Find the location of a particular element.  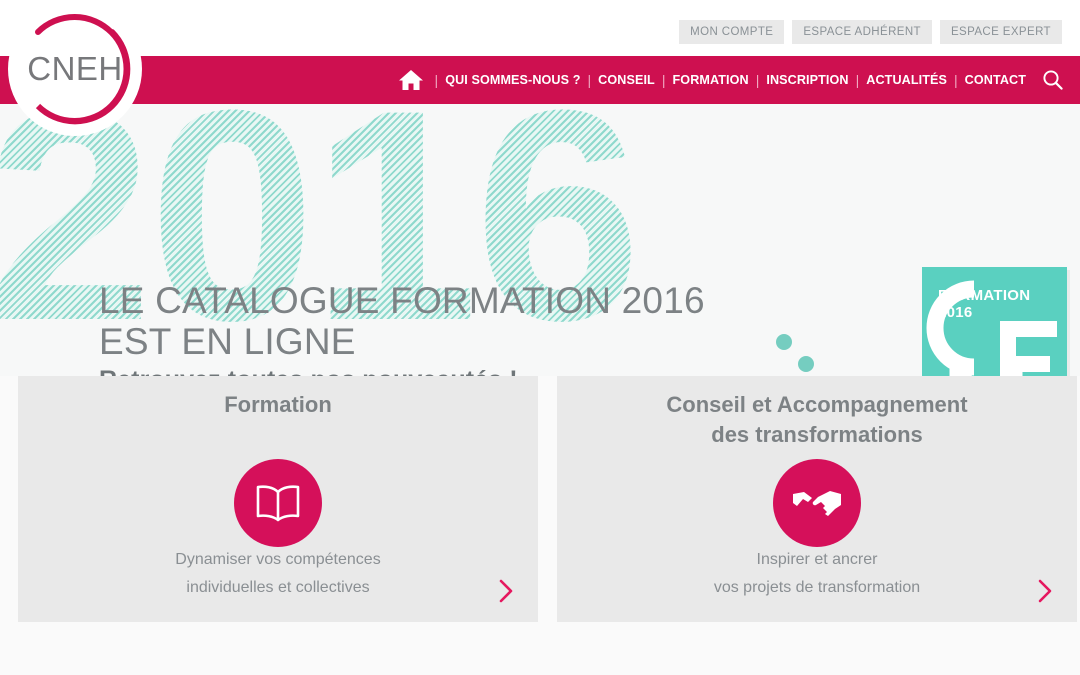

search-icon is located at coordinates (1045, 80).